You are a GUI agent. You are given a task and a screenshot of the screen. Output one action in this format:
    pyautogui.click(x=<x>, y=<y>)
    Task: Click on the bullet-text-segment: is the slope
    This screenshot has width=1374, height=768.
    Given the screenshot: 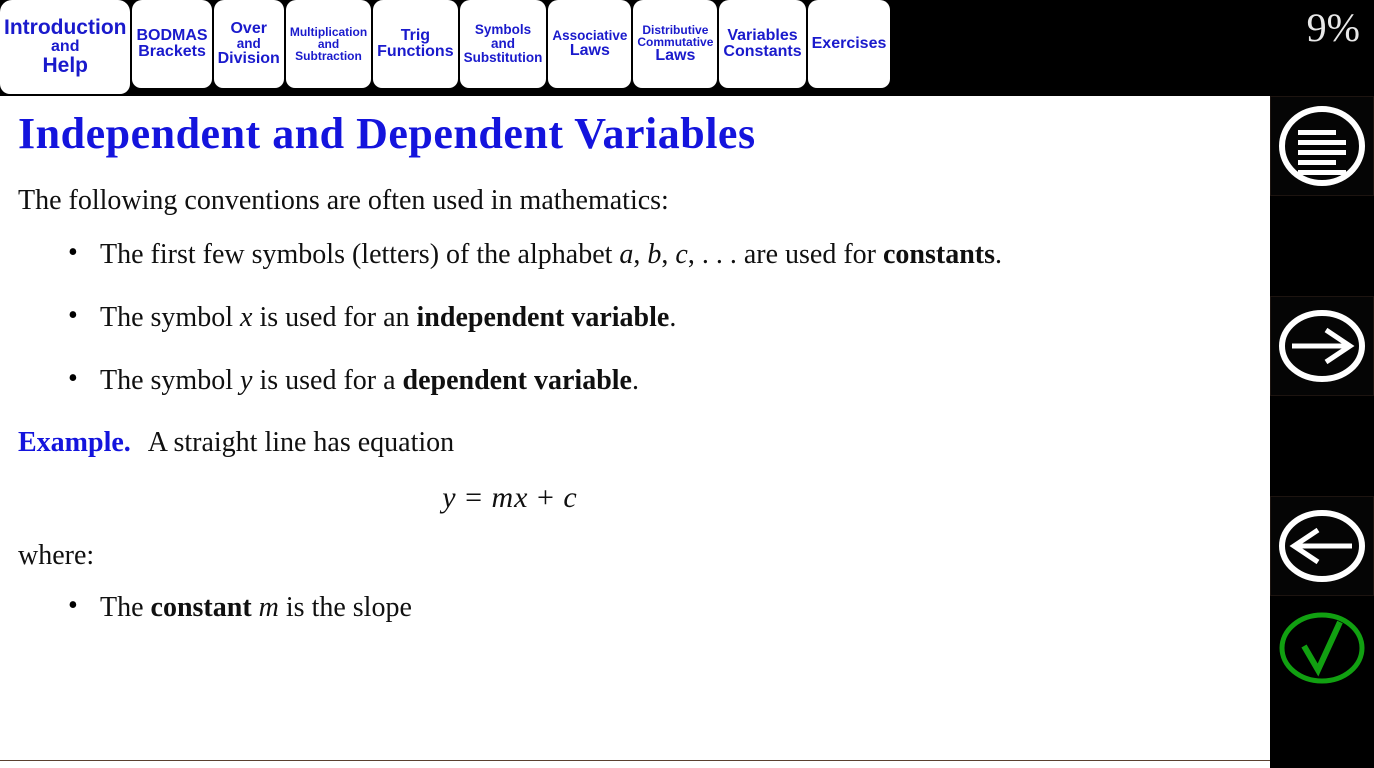 What is the action you would take?
    pyautogui.click(x=345, y=607)
    